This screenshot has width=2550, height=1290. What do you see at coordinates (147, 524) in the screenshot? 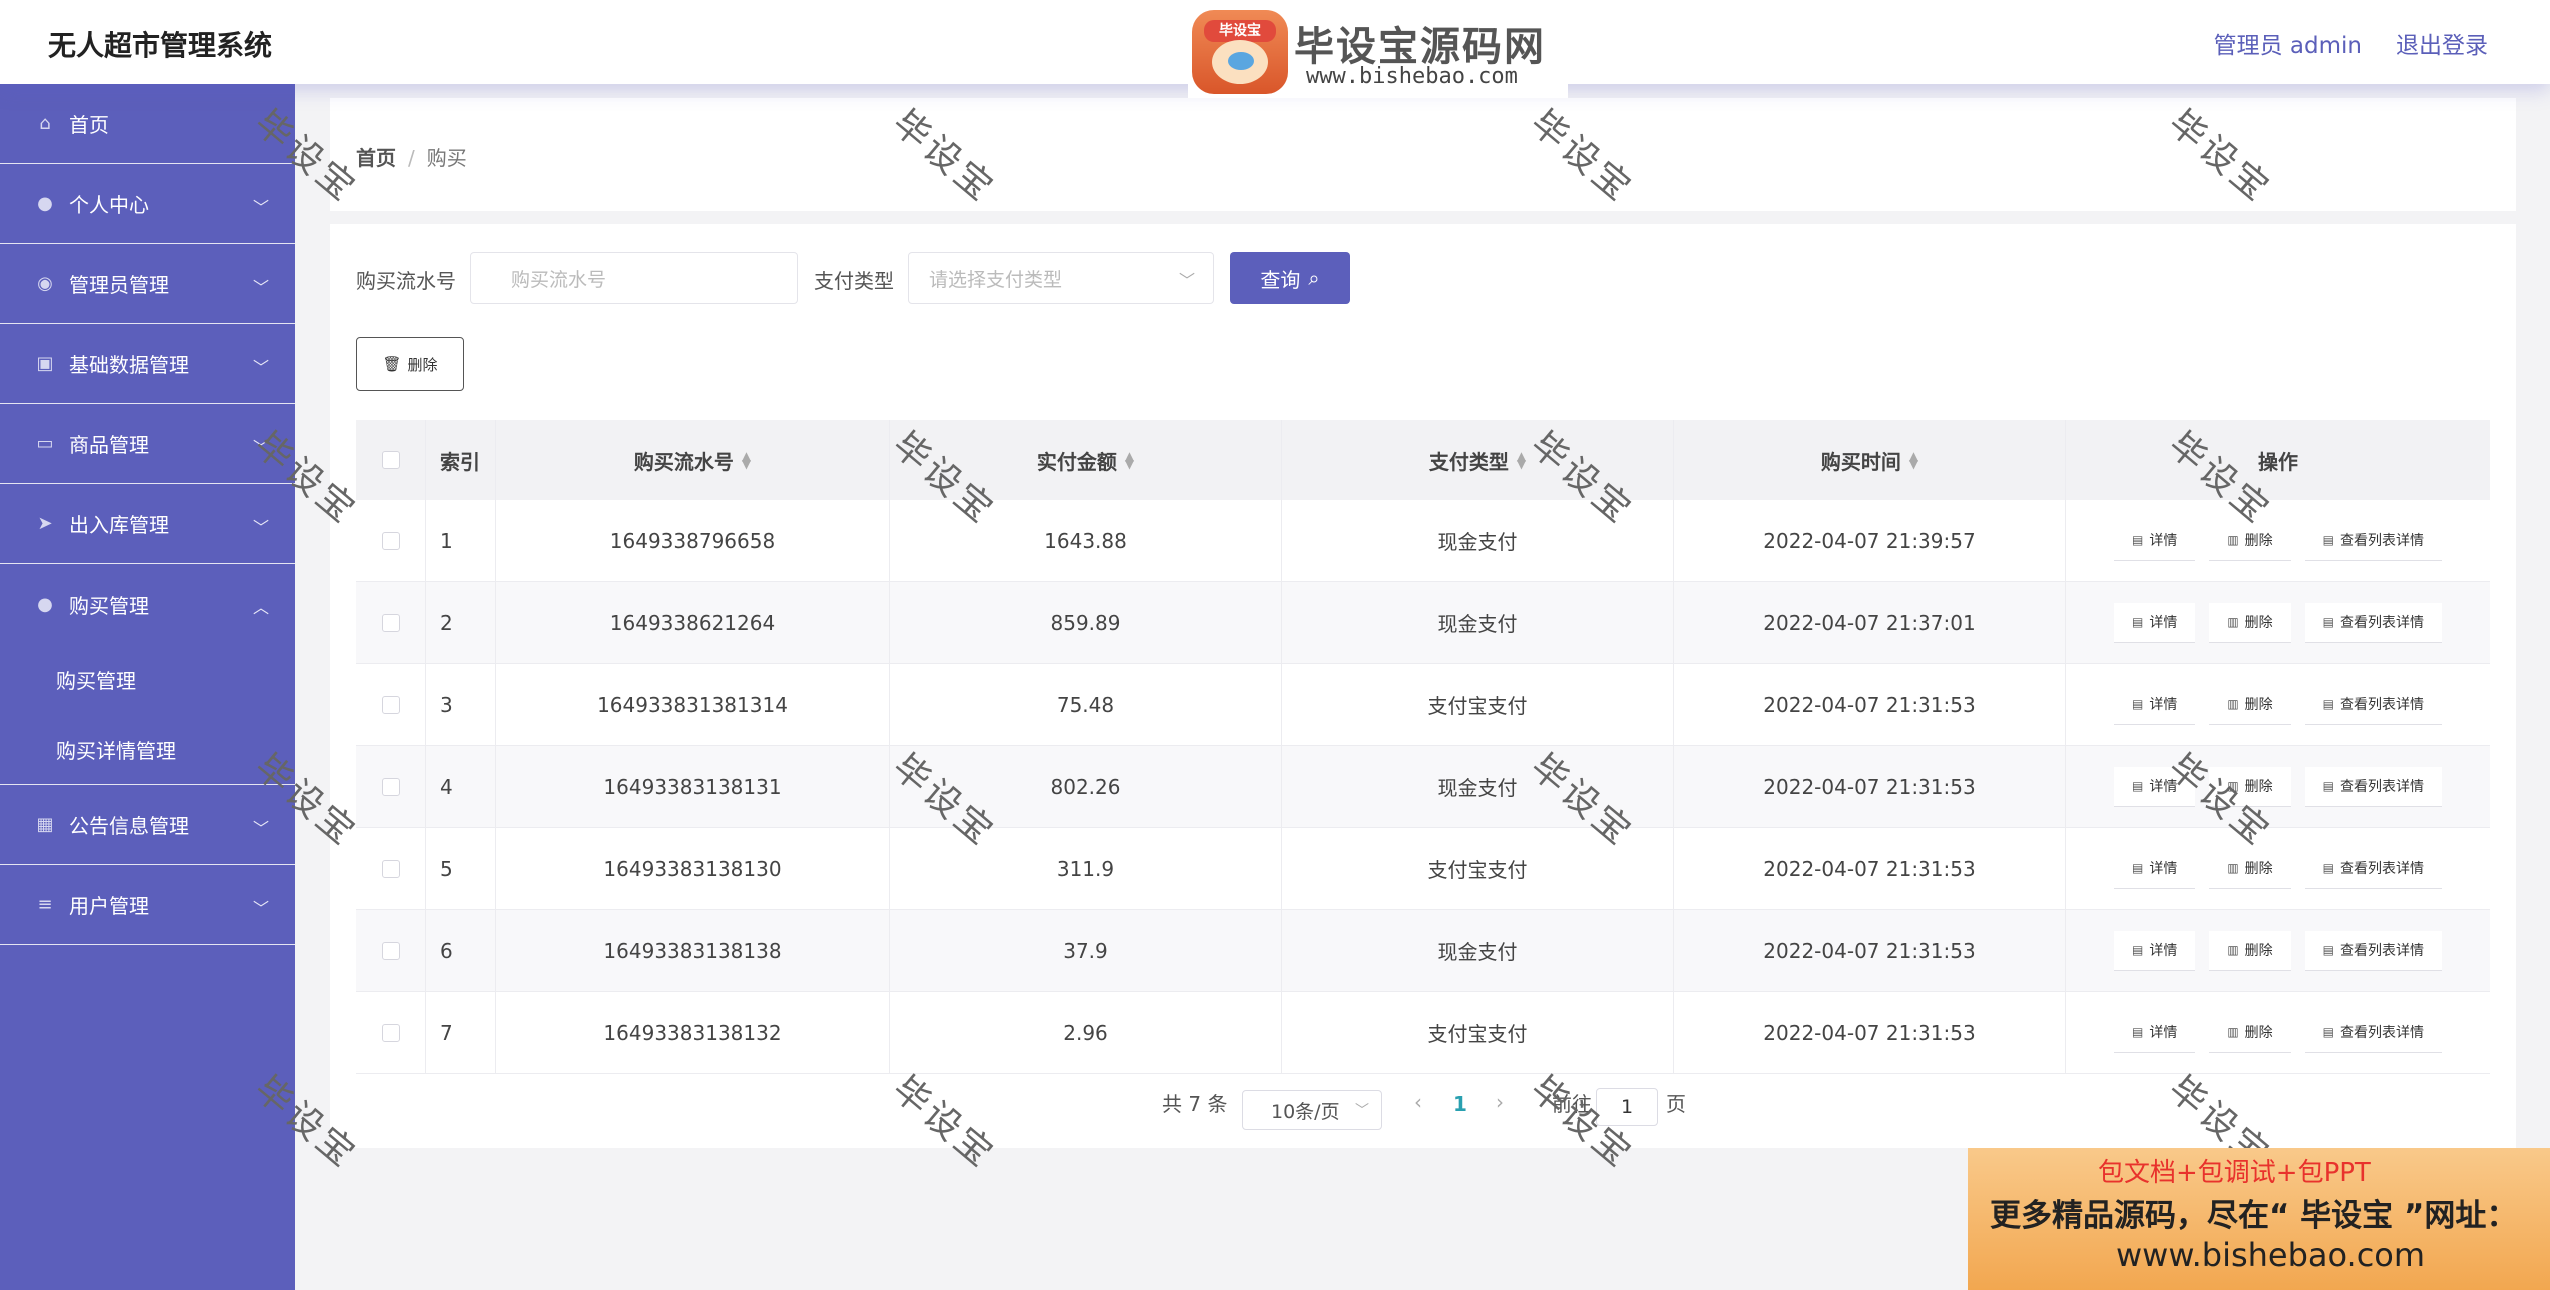
I see `sidebar-item-stock: ➤ 出入库管理 ﹀` at bounding box center [147, 524].